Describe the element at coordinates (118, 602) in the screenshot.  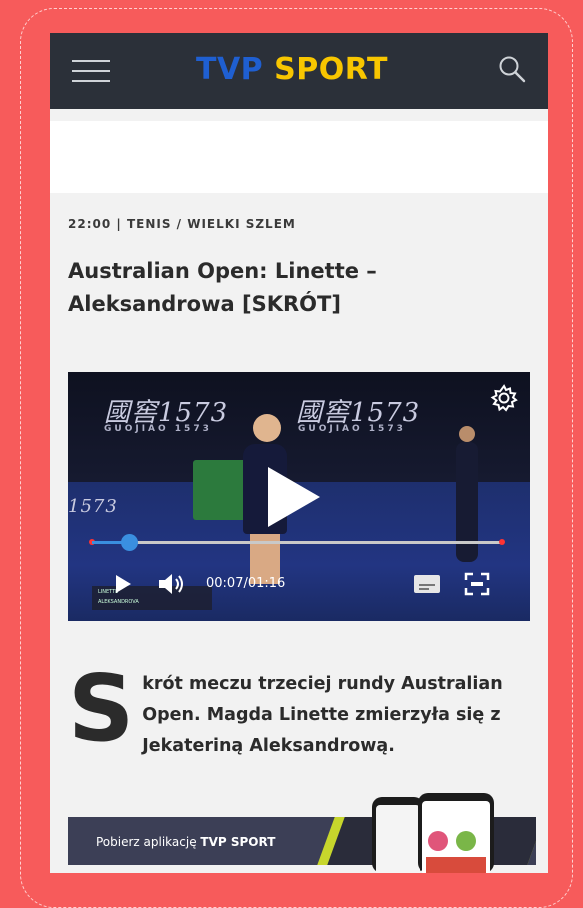
I see `score-player-2: ALEKSANDROVA` at that location.